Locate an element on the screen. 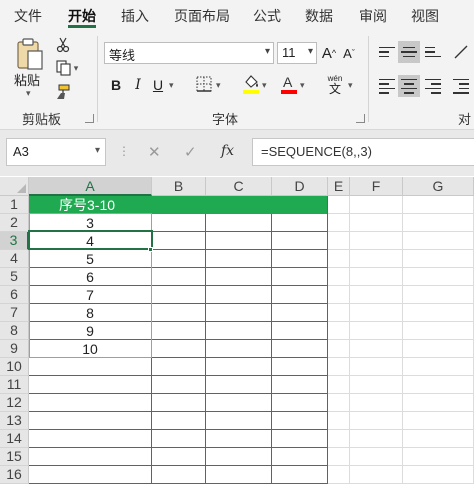 The height and width of the screenshot is (486, 474). column-header-d: D is located at coordinates (300, 186).